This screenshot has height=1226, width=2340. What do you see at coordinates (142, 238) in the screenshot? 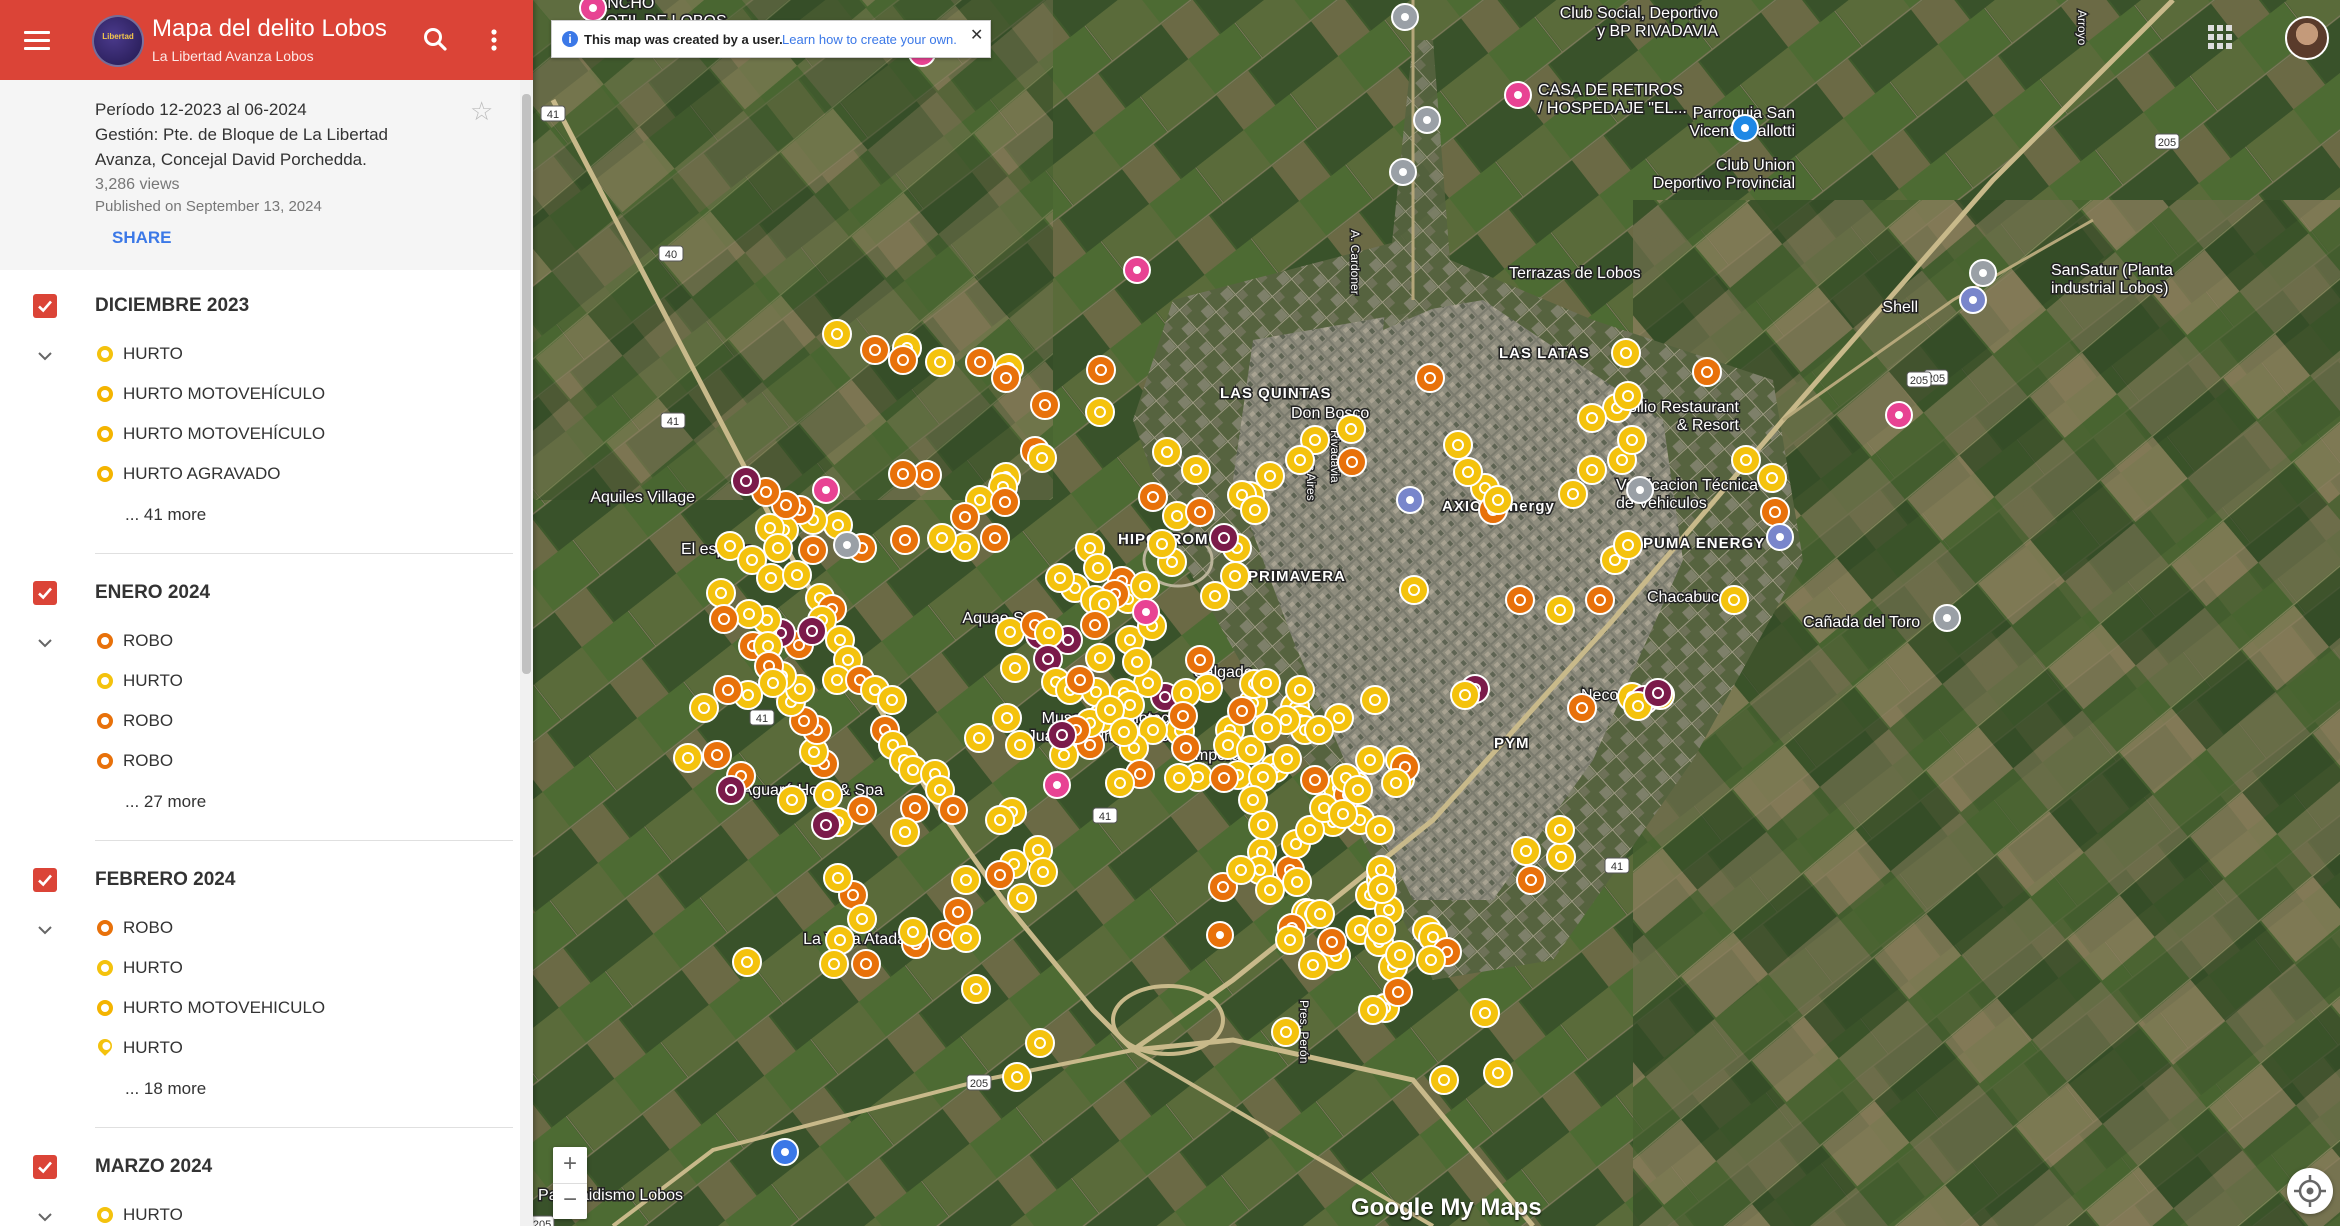
I see `share-button: SHARE` at bounding box center [142, 238].